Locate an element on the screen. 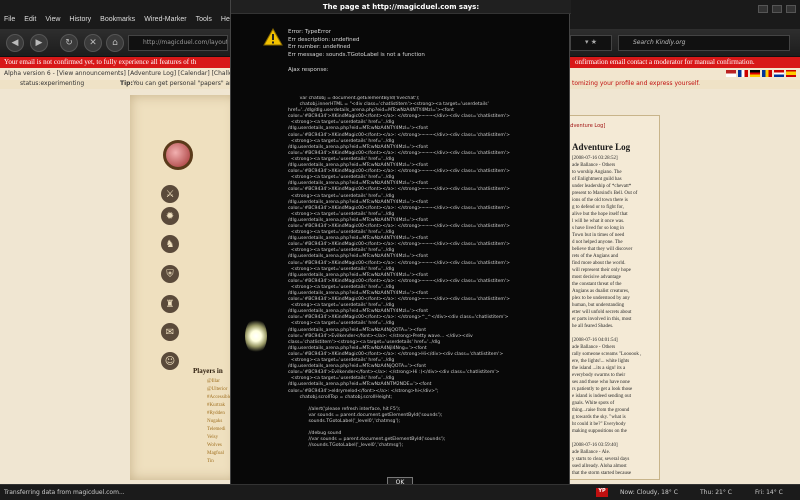 This screenshot has width=800, height=500. portrait-icon: ☺ is located at coordinates (170, 361).